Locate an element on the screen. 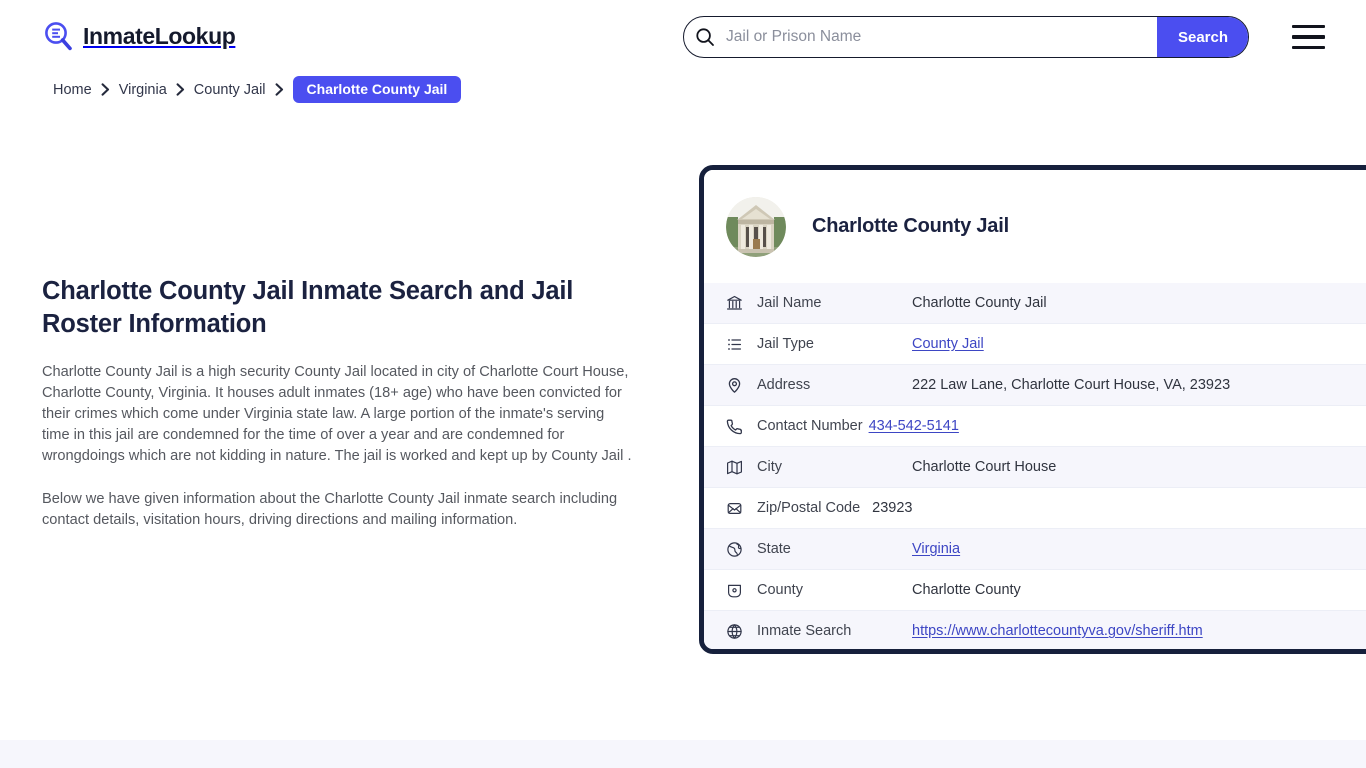 The width and height of the screenshot is (1366, 768). envelope-icon is located at coordinates (734, 508).